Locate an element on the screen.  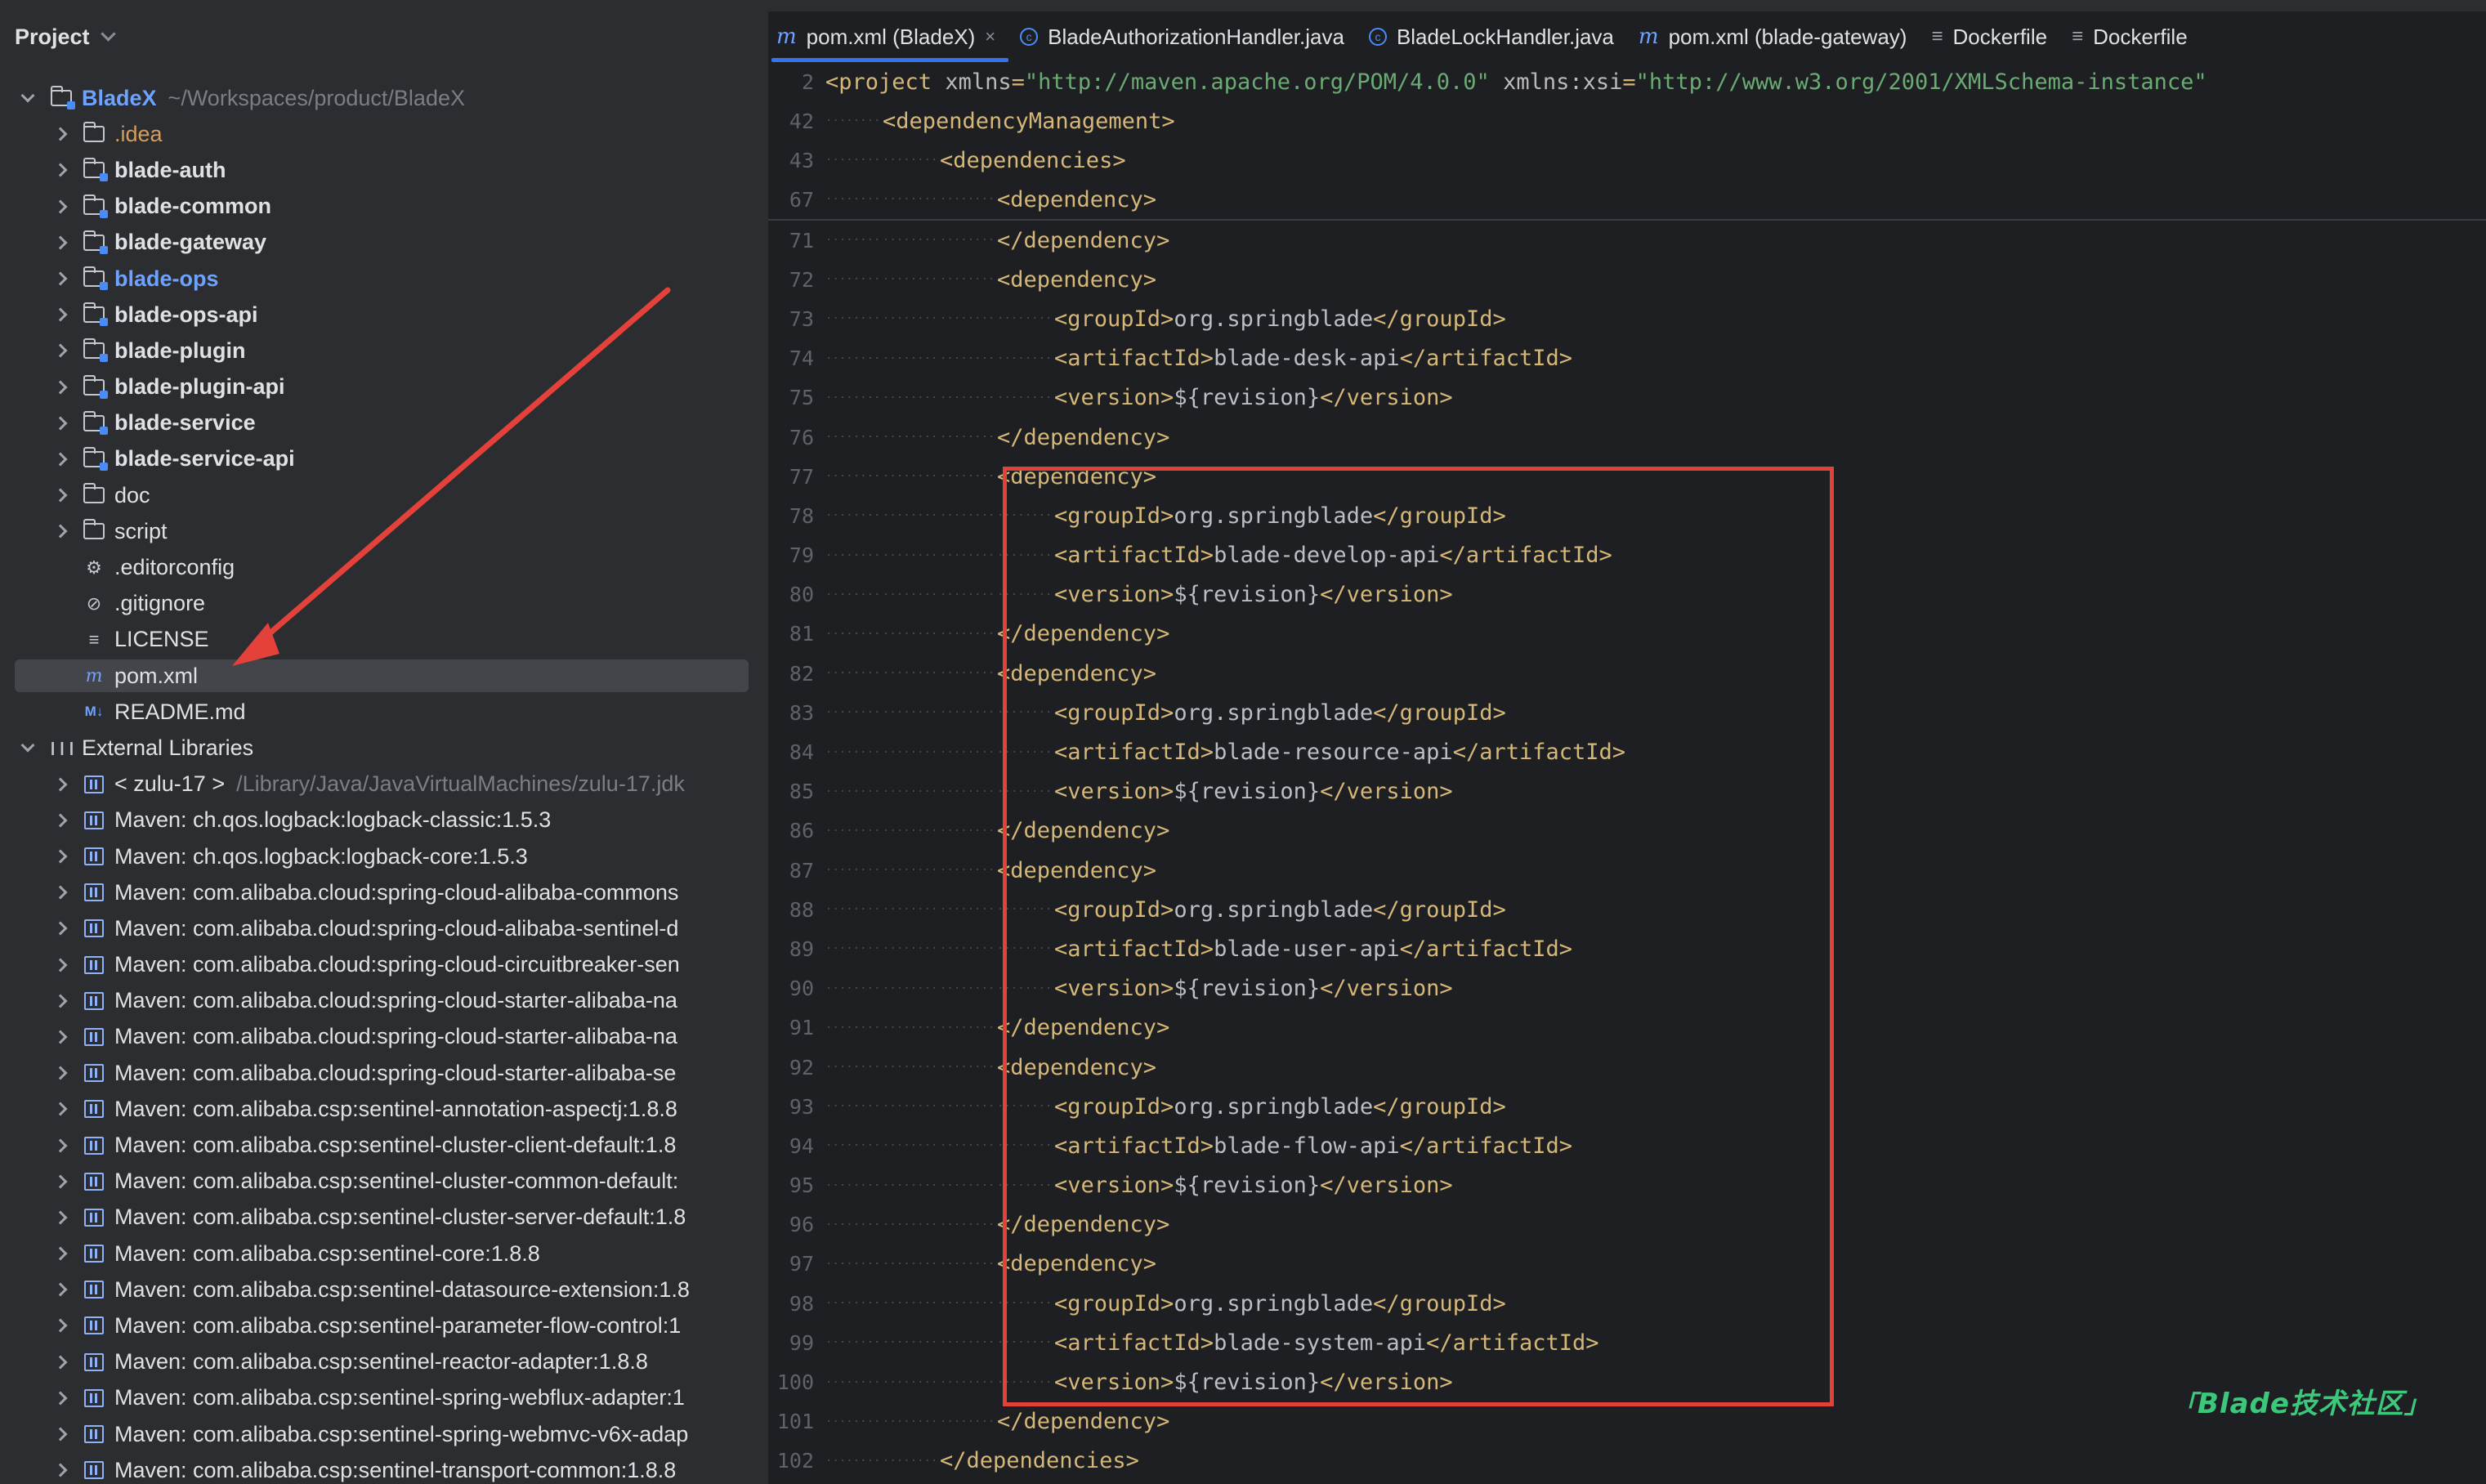
line-number: 98 is located at coordinates (801, 1303).